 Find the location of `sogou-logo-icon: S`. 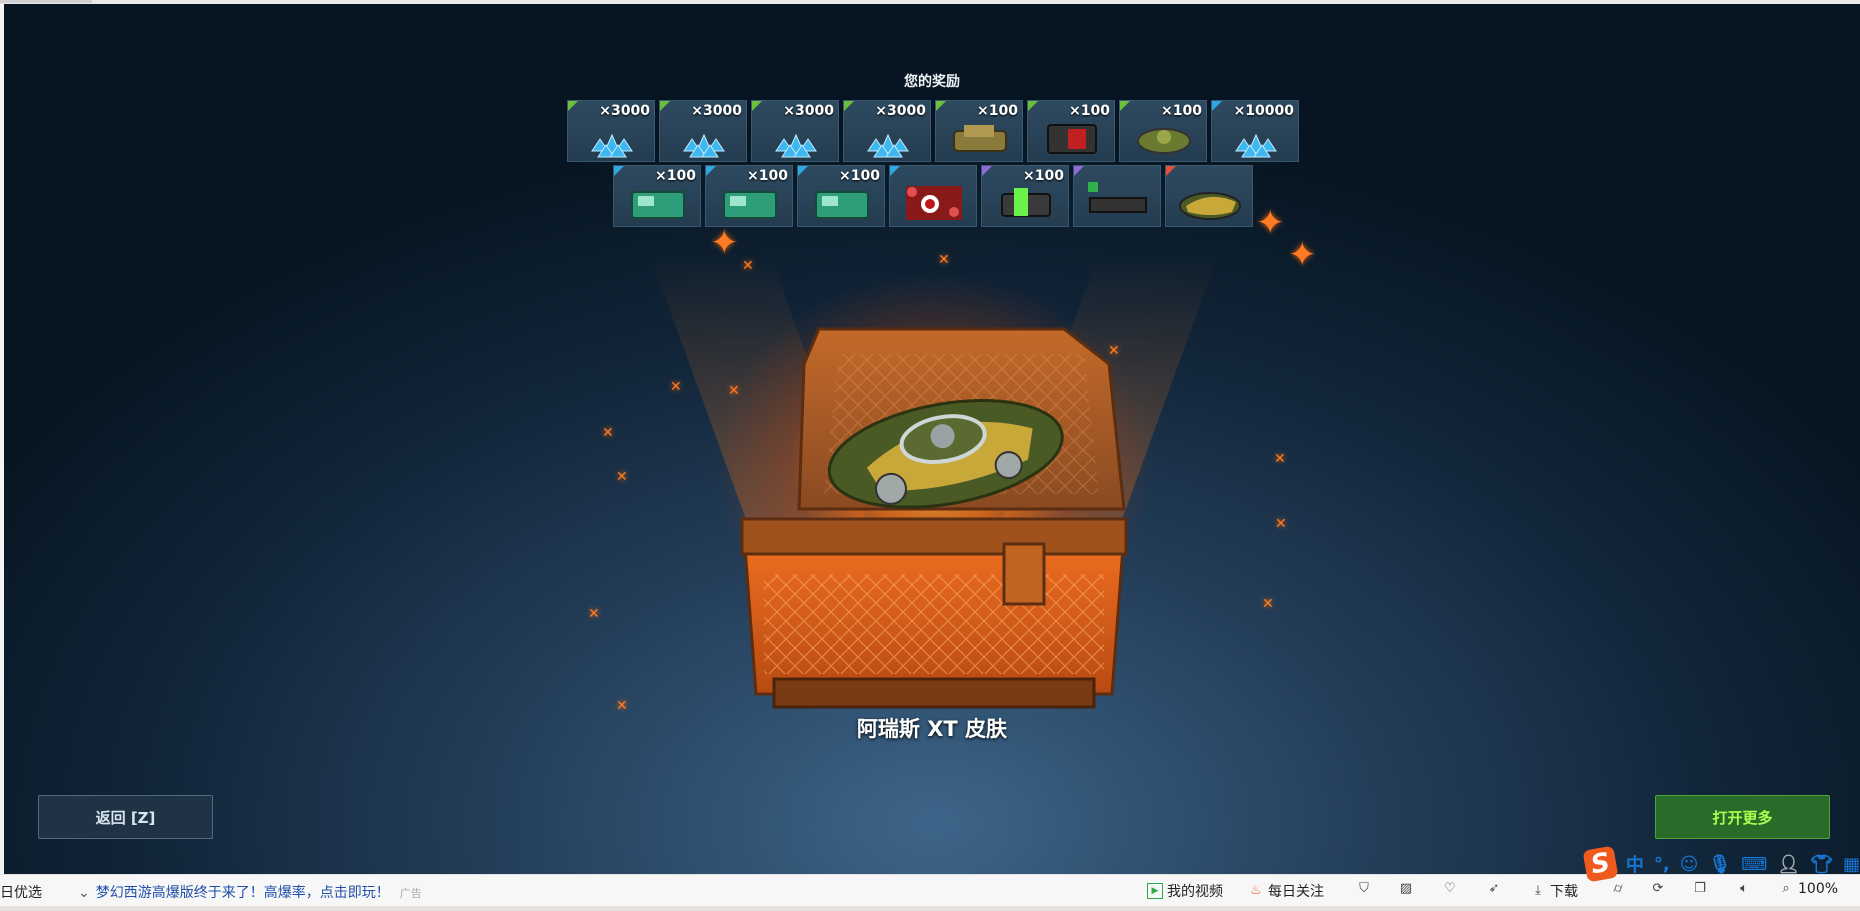

sogou-logo-icon: S is located at coordinates (1600, 864).